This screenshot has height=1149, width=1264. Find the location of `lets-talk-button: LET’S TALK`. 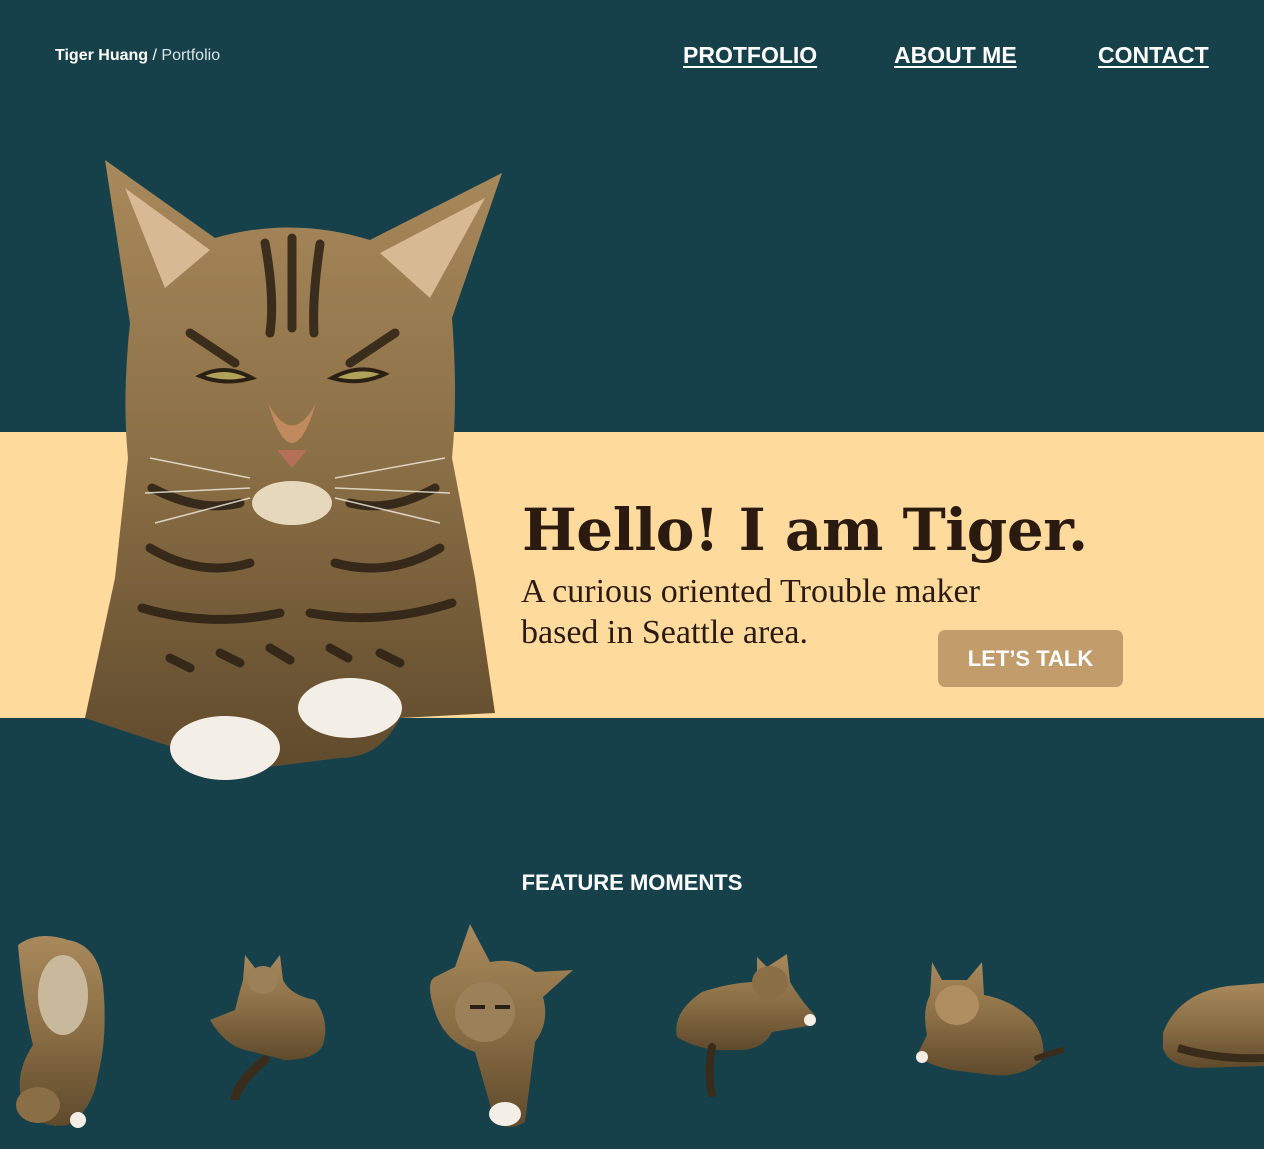

lets-talk-button: LET’S TALK is located at coordinates (1030, 658).